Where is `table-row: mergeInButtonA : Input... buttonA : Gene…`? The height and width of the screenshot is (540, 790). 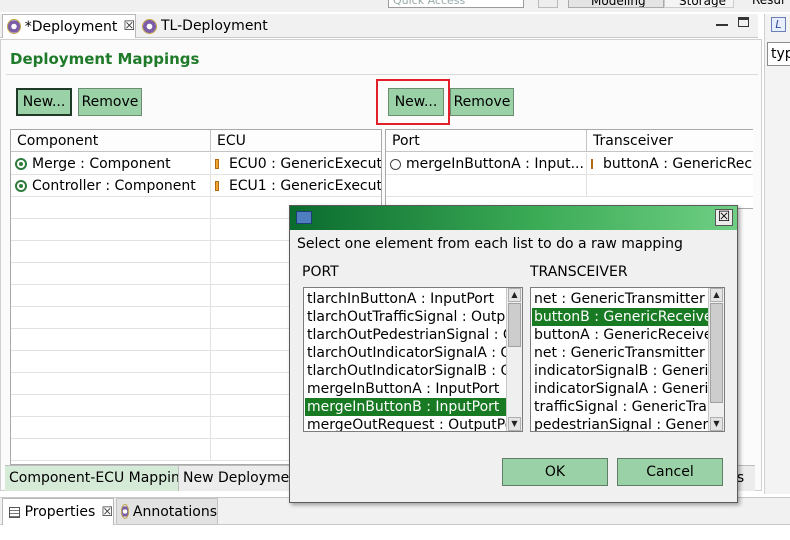
table-row: mergeInButtonA : Input... buttonA : Gene… is located at coordinates (569, 164).